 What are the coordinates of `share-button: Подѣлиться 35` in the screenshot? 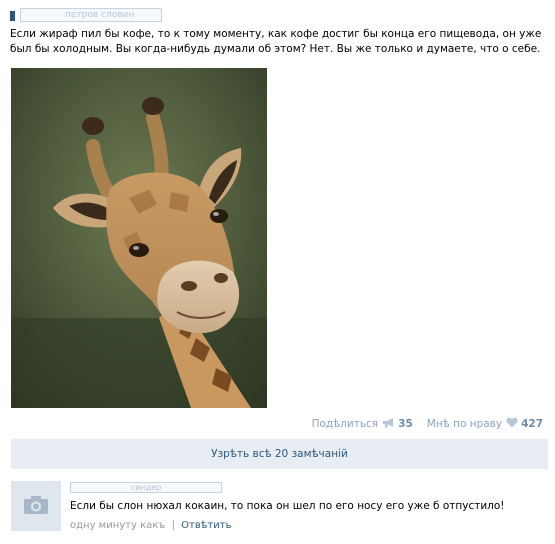 It's located at (362, 424).